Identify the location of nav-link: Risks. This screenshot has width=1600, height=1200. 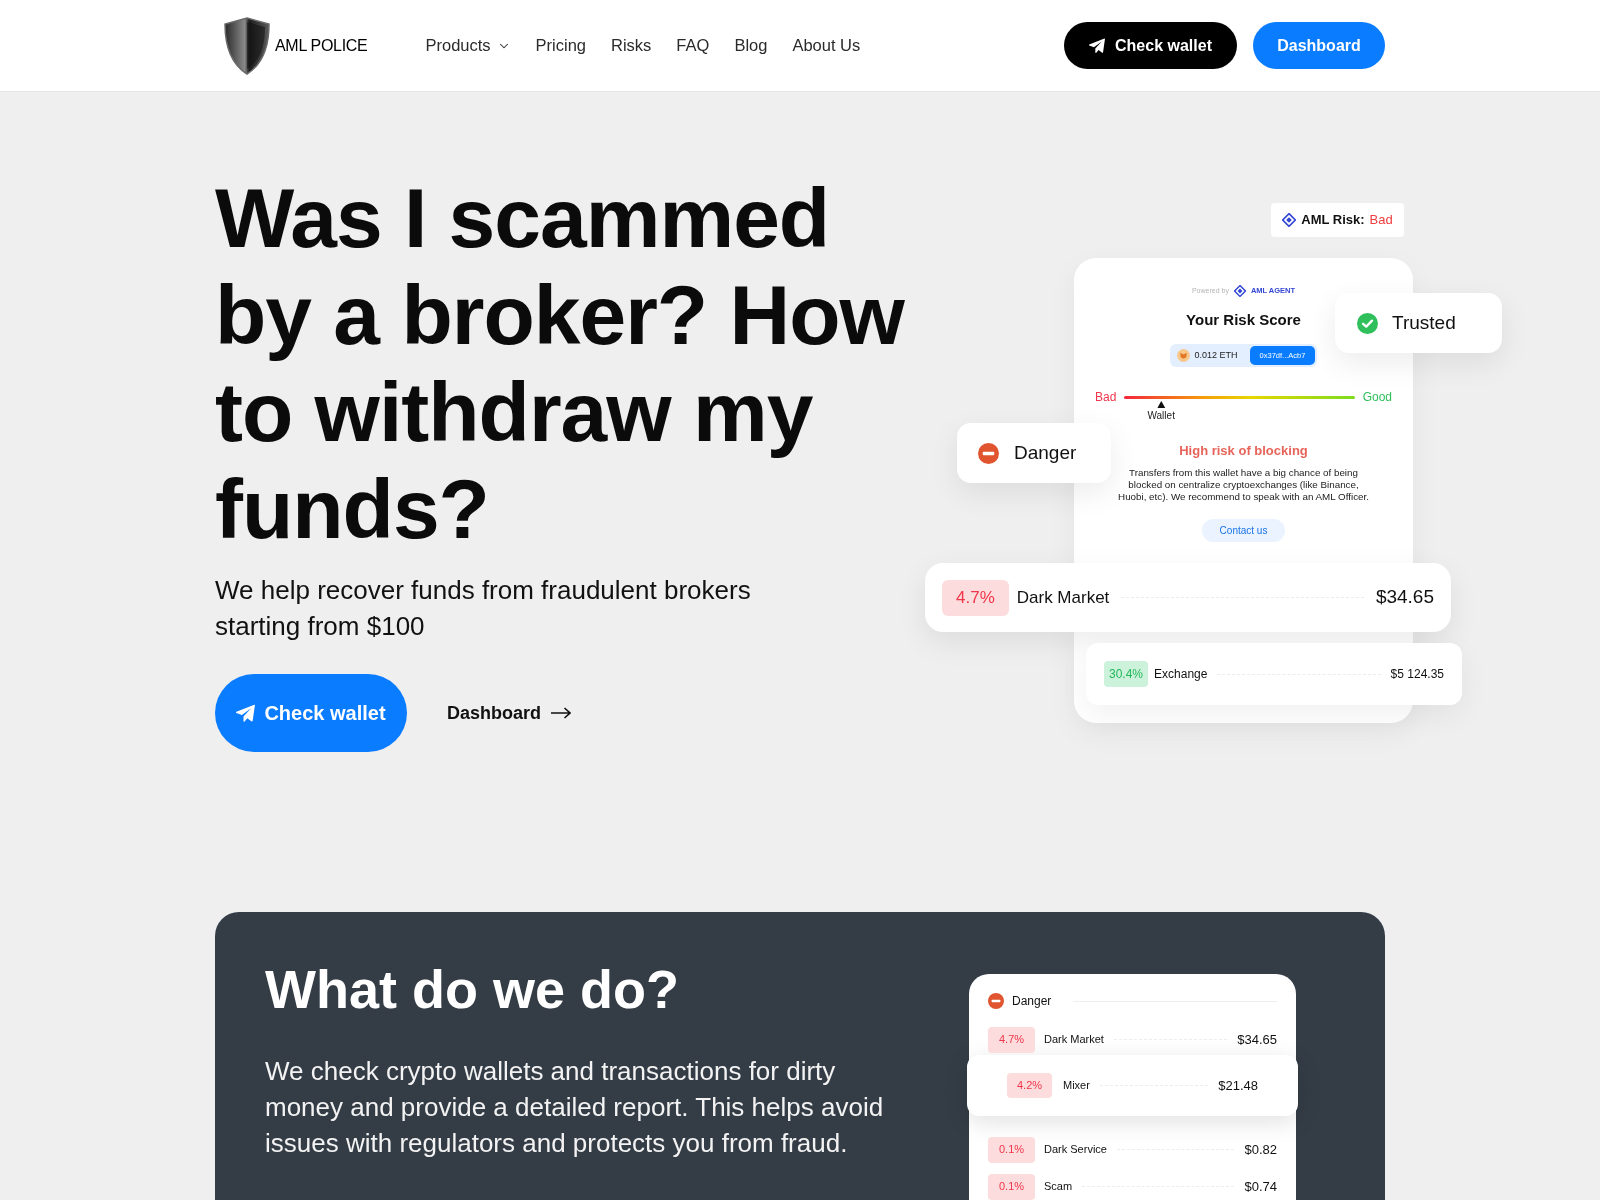
(631, 45).